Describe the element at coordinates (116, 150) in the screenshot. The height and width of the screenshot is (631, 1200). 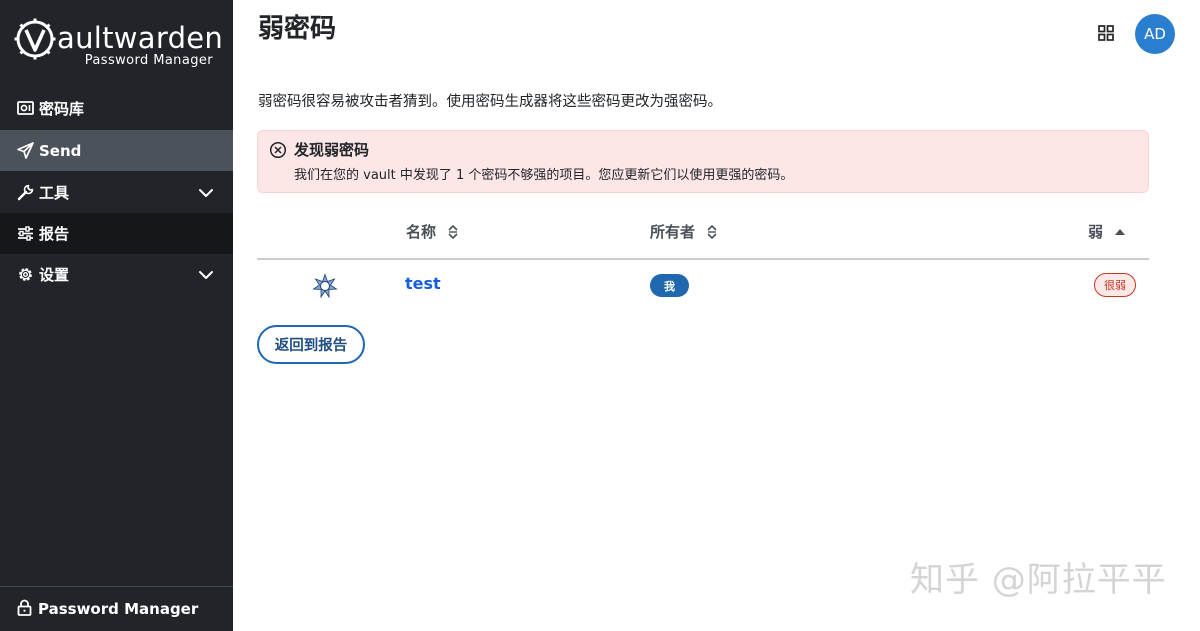
I see `sidebar-item-send: Send` at that location.